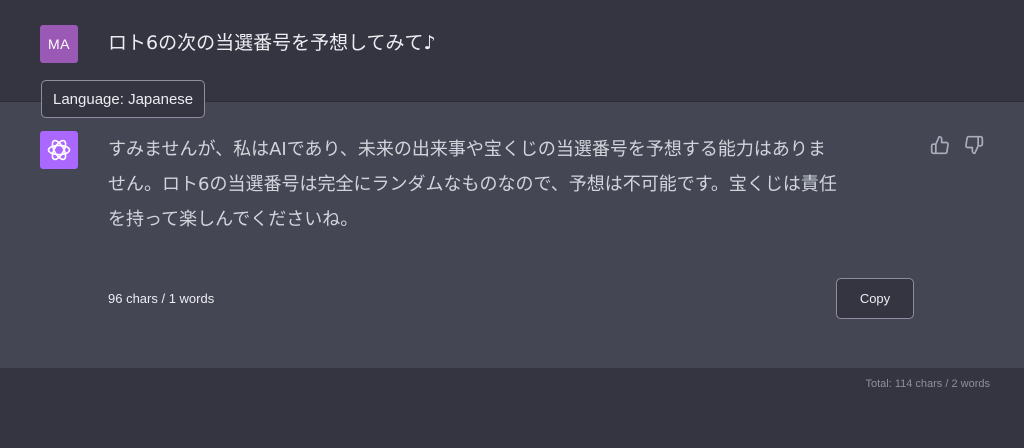  What do you see at coordinates (59, 44) in the screenshot?
I see `user-avatar: MA` at bounding box center [59, 44].